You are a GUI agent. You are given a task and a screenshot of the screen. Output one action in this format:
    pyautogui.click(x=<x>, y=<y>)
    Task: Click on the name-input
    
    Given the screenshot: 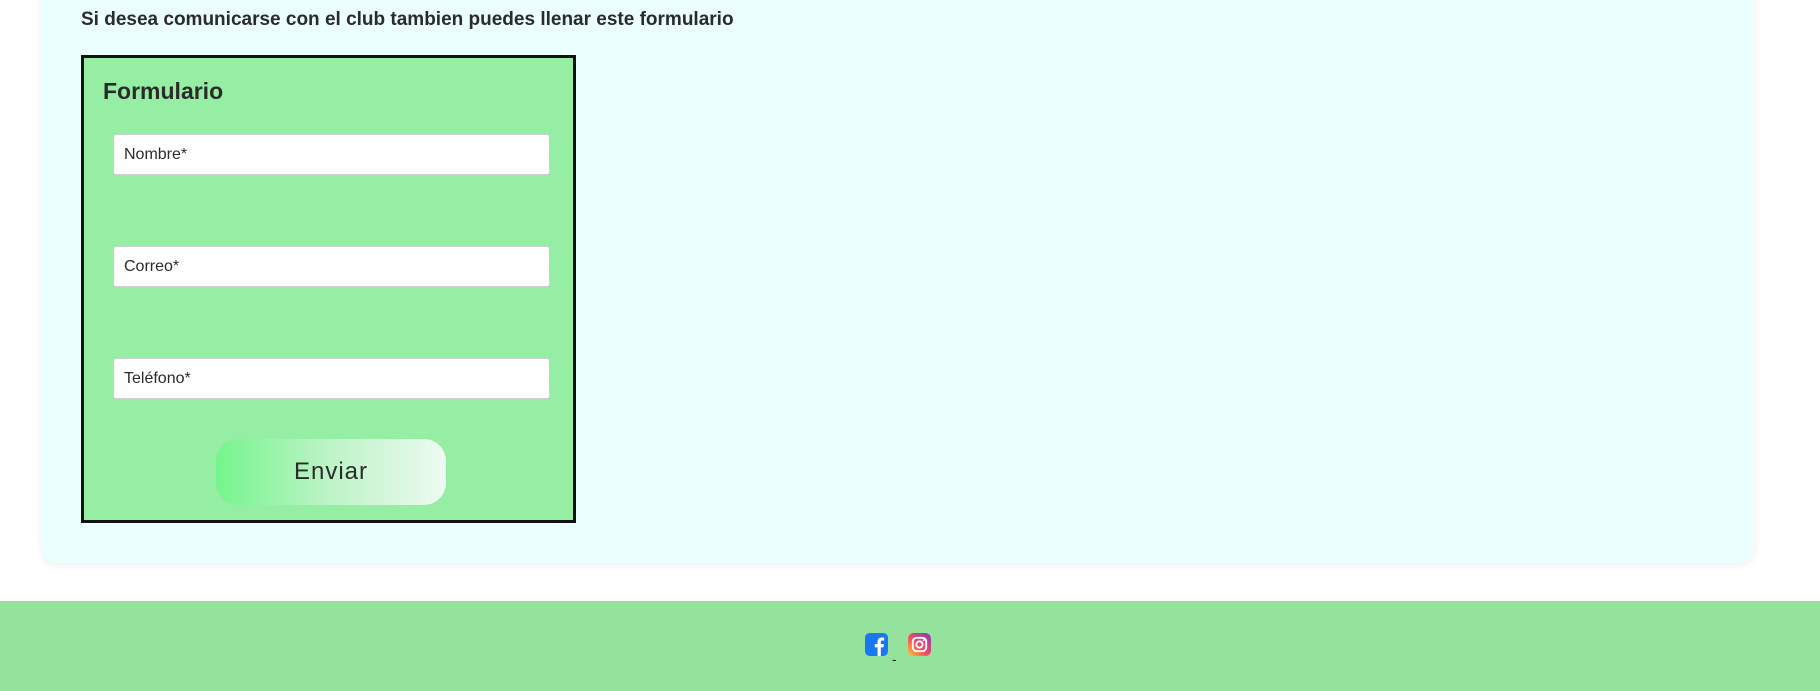 What is the action you would take?
    pyautogui.click(x=331, y=154)
    